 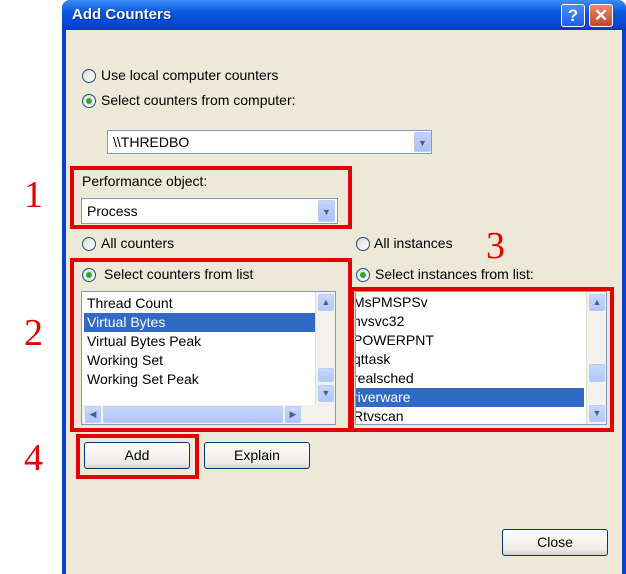 I want to click on close-window-icon: ✕, so click(x=601, y=15).